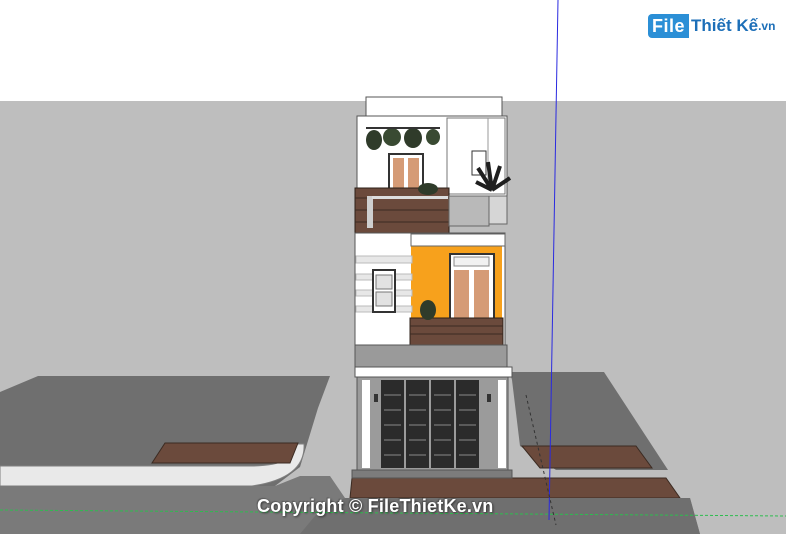 Image resolution: width=786 pixels, height=534 pixels. Describe the element at coordinates (376, 398) in the screenshot. I see `wall-lamp-left` at that location.